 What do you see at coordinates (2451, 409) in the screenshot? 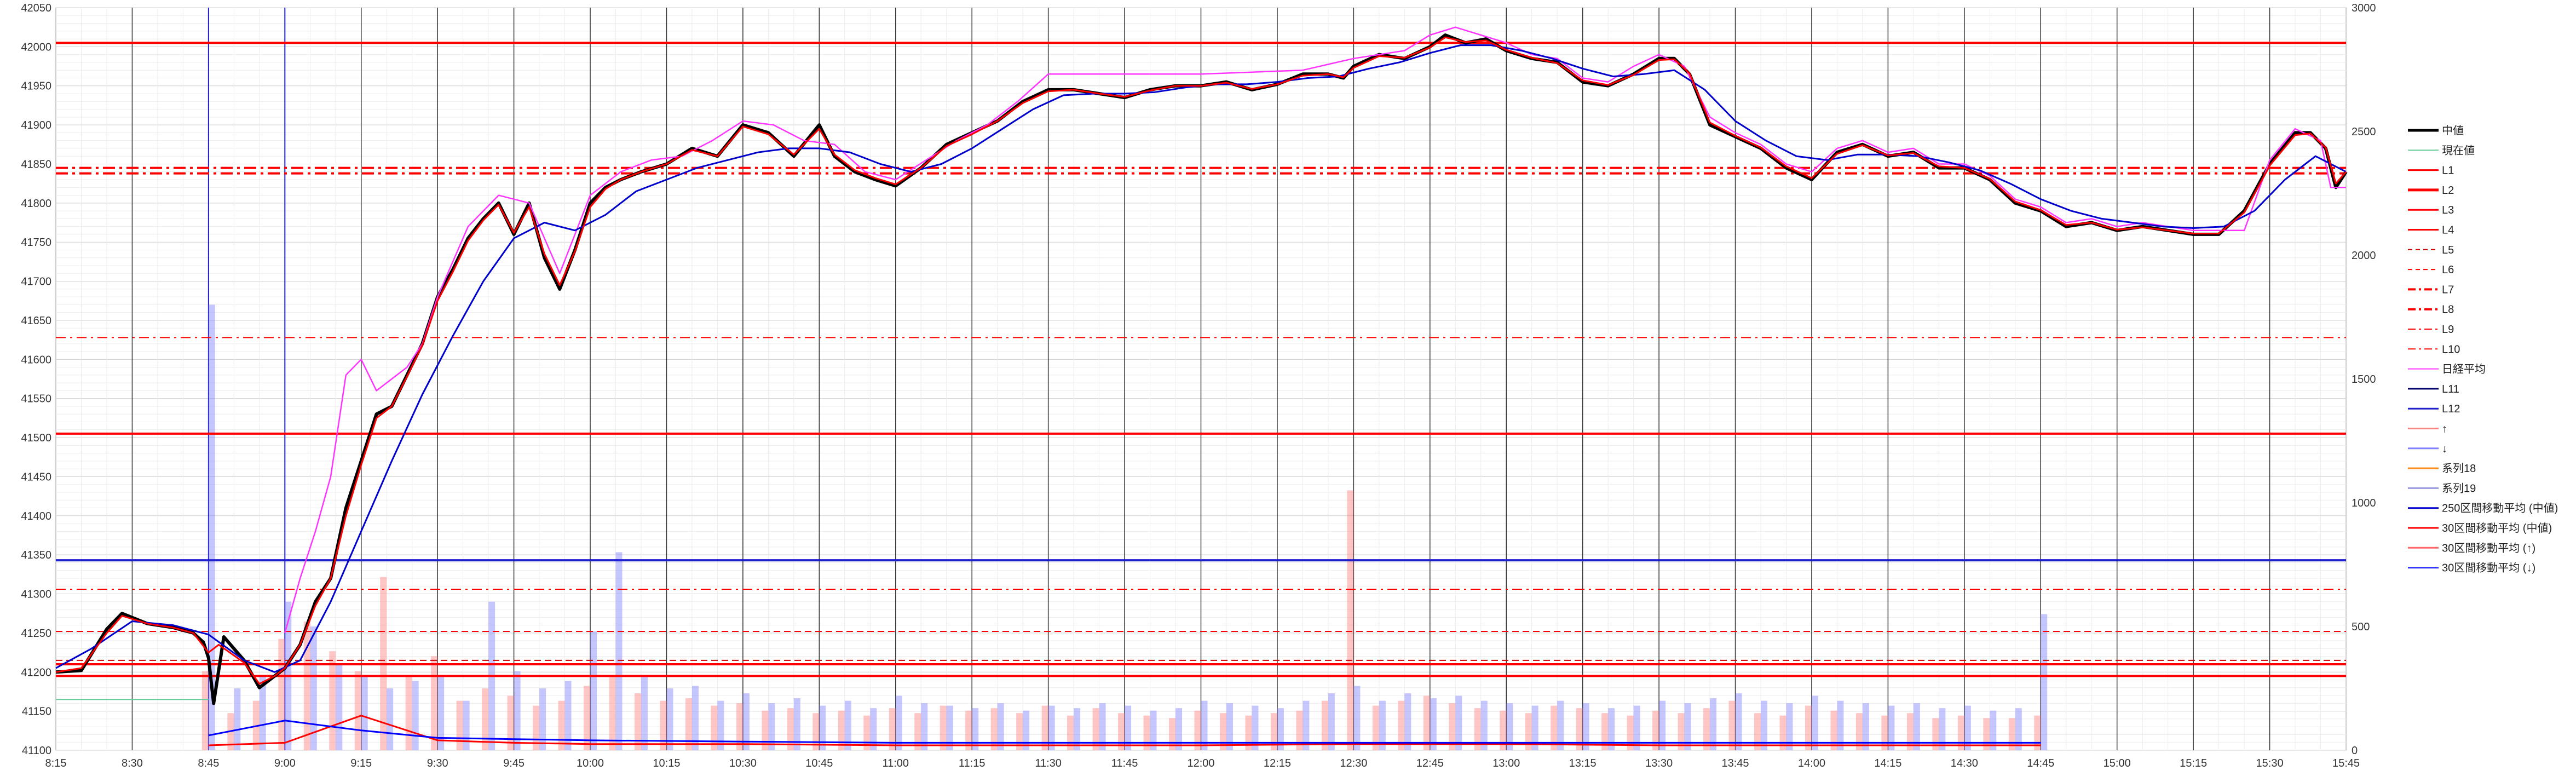
I see `legend-label: L12` at bounding box center [2451, 409].